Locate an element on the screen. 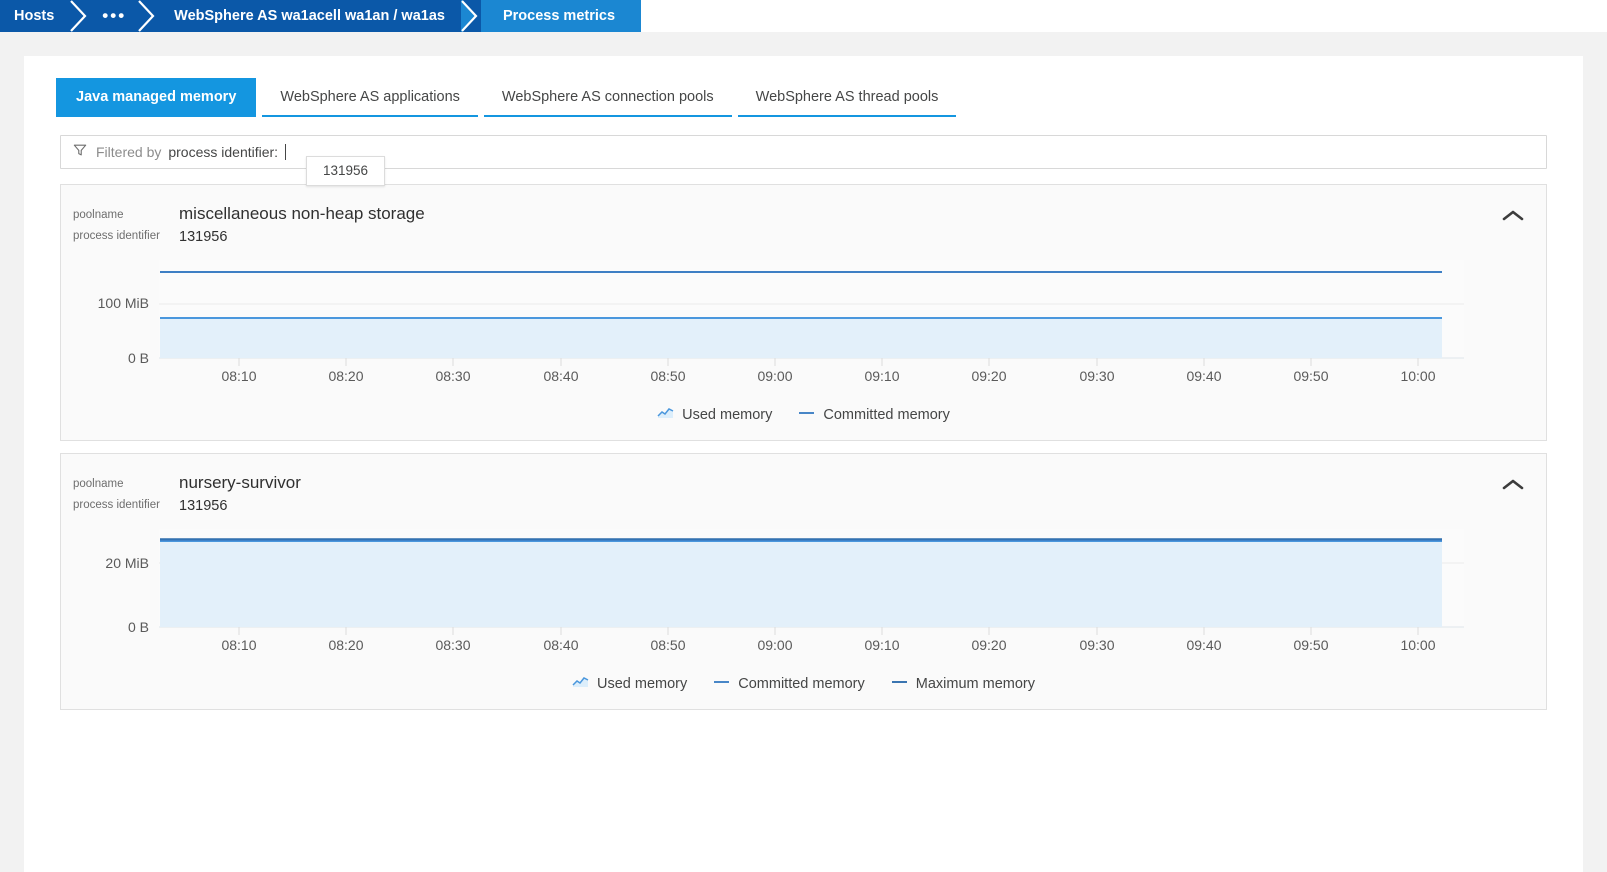  filter-prefix-label: Filtered by is located at coordinates (129, 152).